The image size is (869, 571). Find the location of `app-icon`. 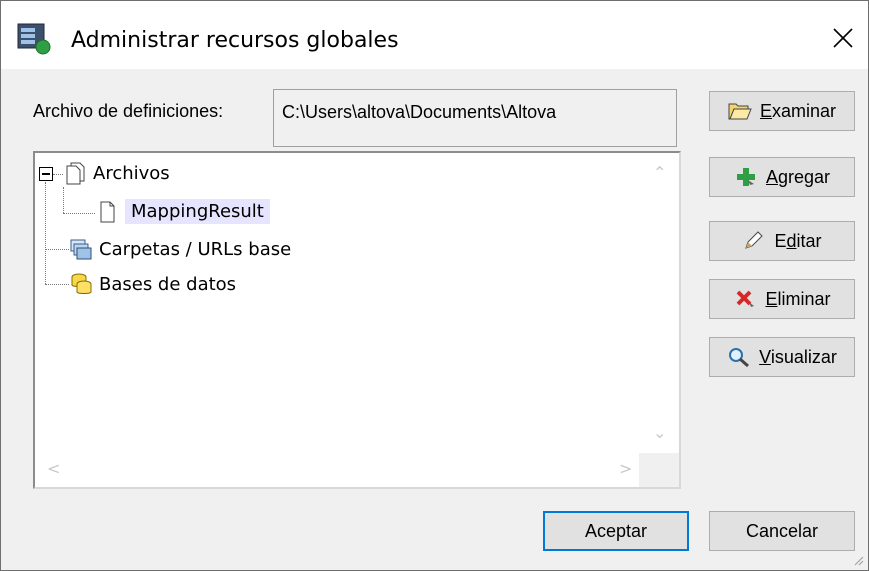

app-icon is located at coordinates (35, 39).